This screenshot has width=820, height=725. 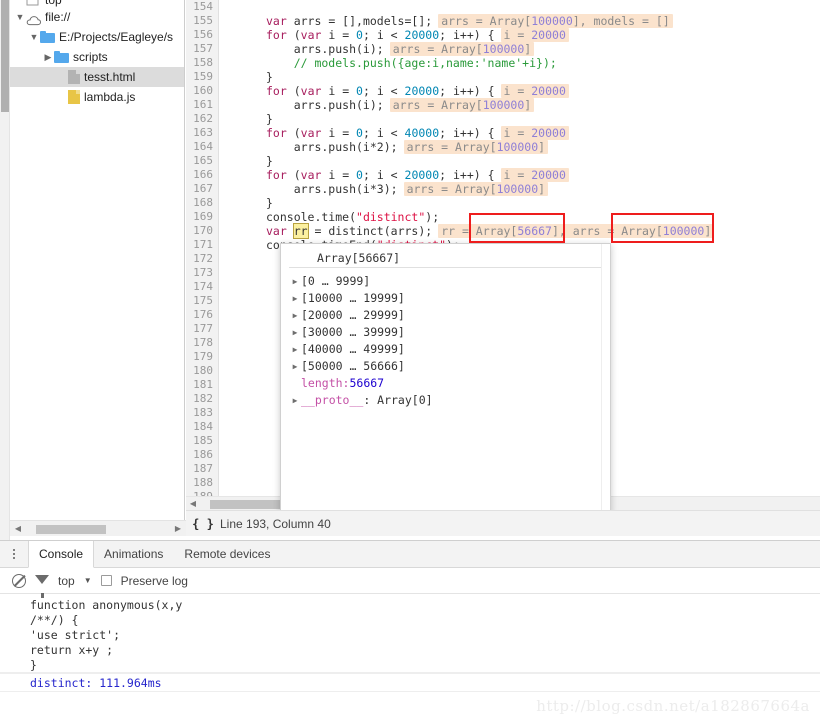 What do you see at coordinates (520, 7) in the screenshot?
I see `code-line` at bounding box center [520, 7].